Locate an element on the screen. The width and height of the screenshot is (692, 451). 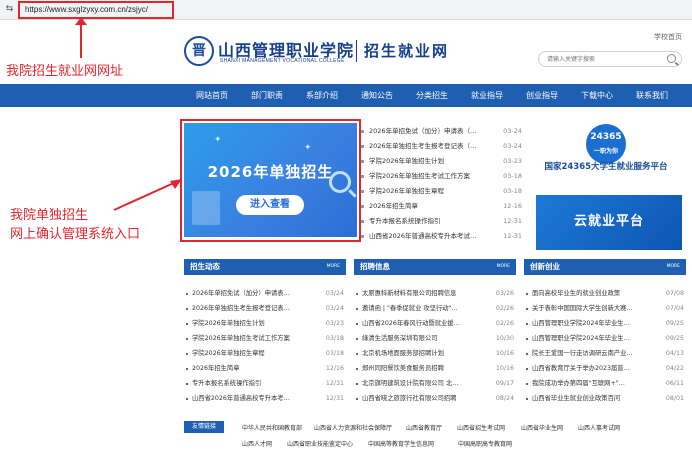
list-item: 山西省2026年普通高校专升本考… 12/31 is located at coordinates (265, 399).